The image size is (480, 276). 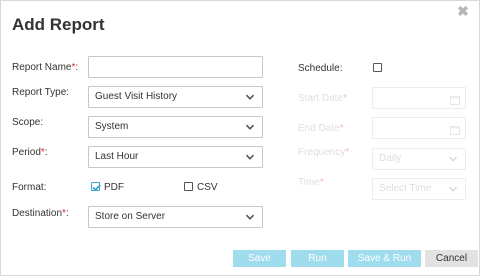 I want to click on dialog-title: Add Report, so click(x=58, y=24).